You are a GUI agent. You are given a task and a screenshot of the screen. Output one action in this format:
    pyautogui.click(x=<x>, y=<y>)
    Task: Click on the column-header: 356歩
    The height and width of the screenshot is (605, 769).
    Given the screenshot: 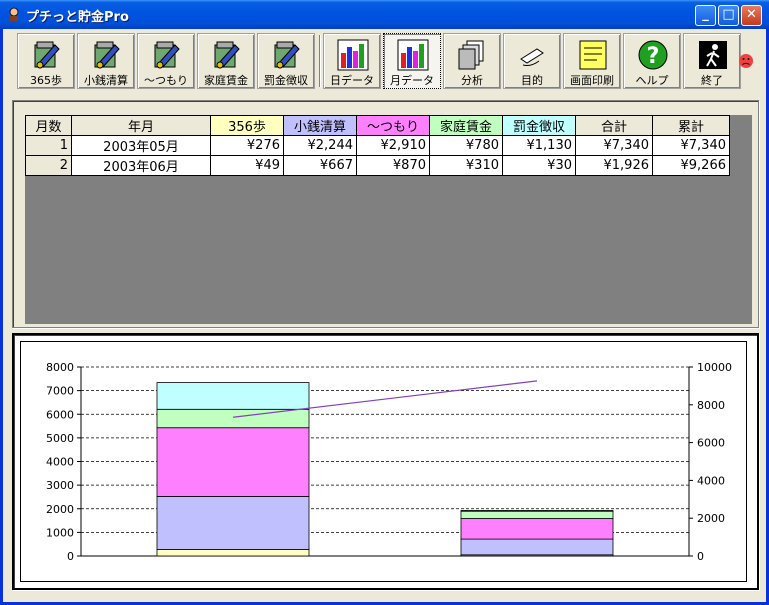 What is the action you would take?
    pyautogui.click(x=247, y=125)
    